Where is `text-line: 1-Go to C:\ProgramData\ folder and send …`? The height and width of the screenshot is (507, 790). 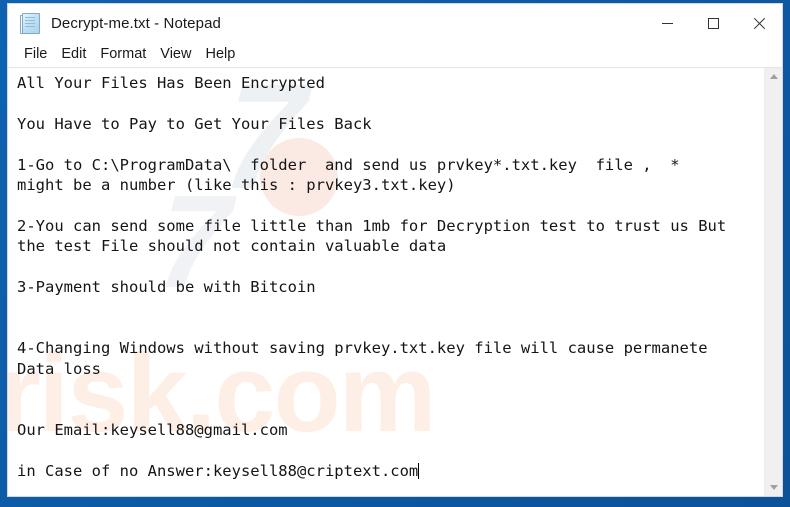
text-line: 1-Go to C:\ProgramData\ folder and send … is located at coordinates (348, 164).